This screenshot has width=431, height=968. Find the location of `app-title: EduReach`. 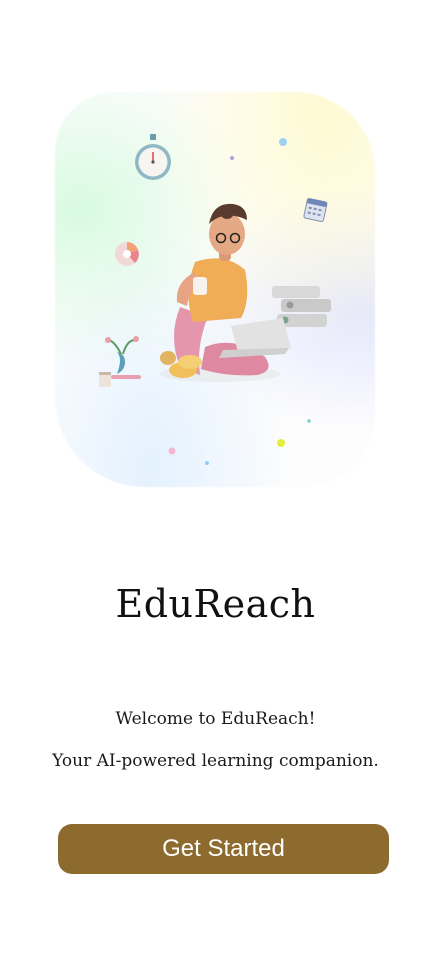

app-title: EduReach is located at coordinates (215, 604).